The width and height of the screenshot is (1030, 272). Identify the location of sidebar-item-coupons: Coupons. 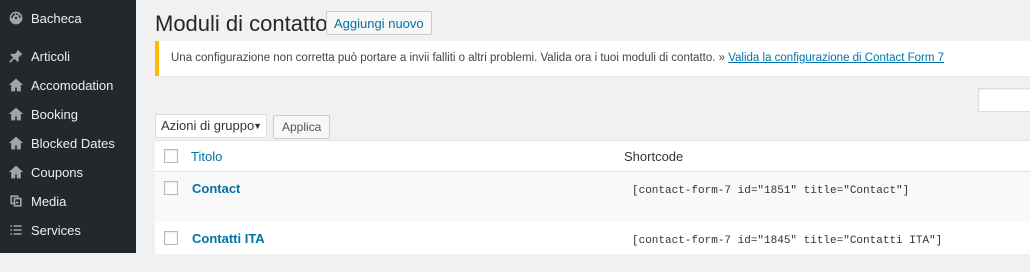
(68, 172).